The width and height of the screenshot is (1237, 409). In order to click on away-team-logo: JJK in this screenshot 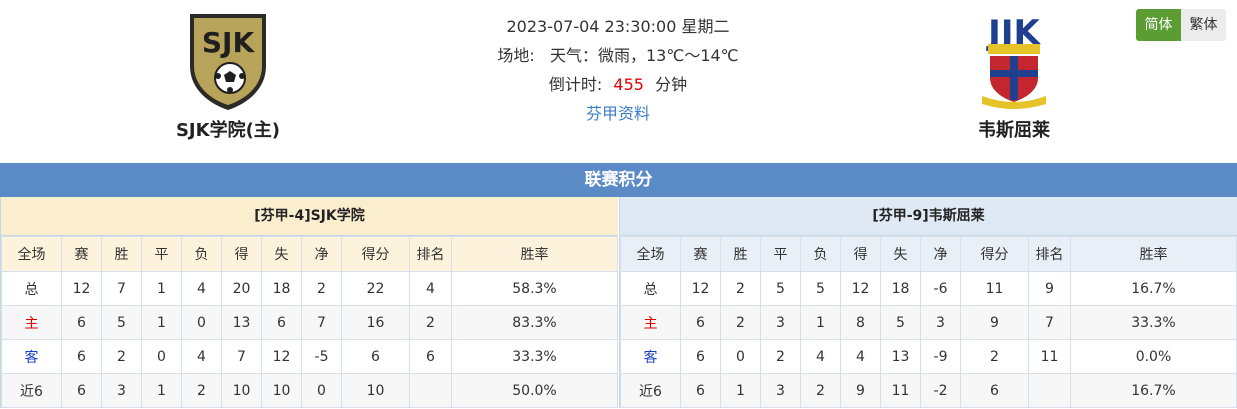, I will do `click(1014, 60)`.